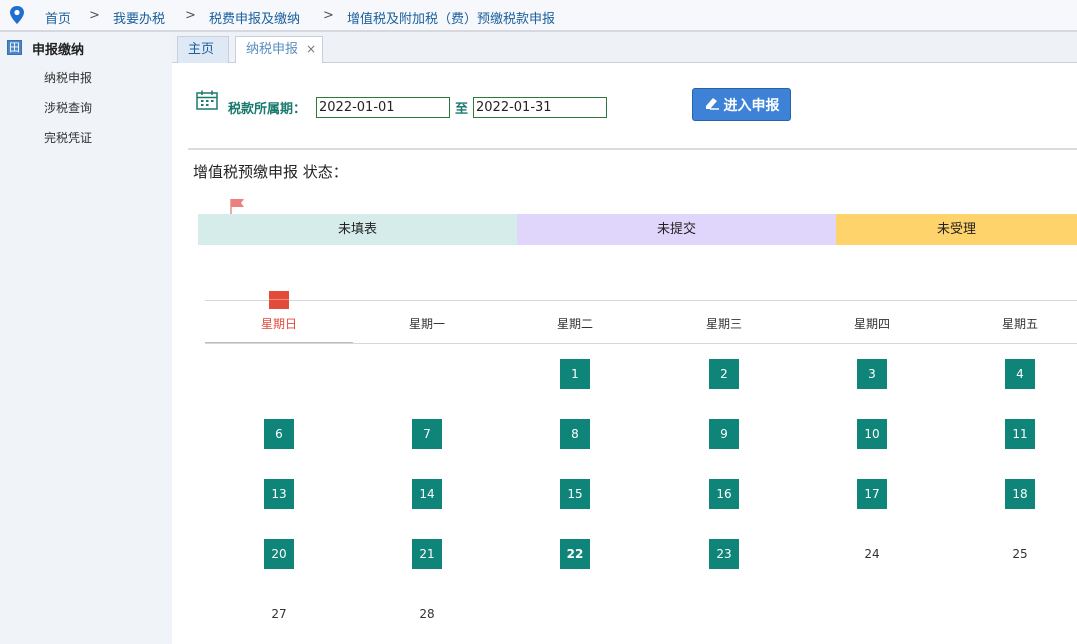 This screenshot has height=644, width=1077. What do you see at coordinates (575, 554) in the screenshot?
I see `calendar-day: 22` at bounding box center [575, 554].